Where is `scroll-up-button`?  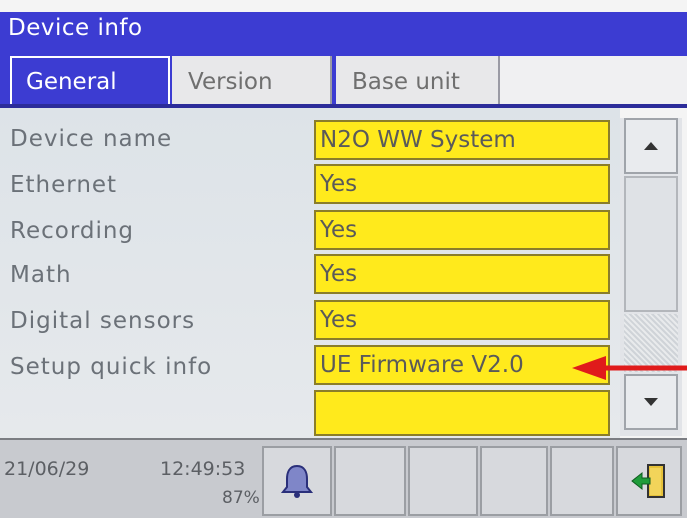
scroll-up-button is located at coordinates (651, 146).